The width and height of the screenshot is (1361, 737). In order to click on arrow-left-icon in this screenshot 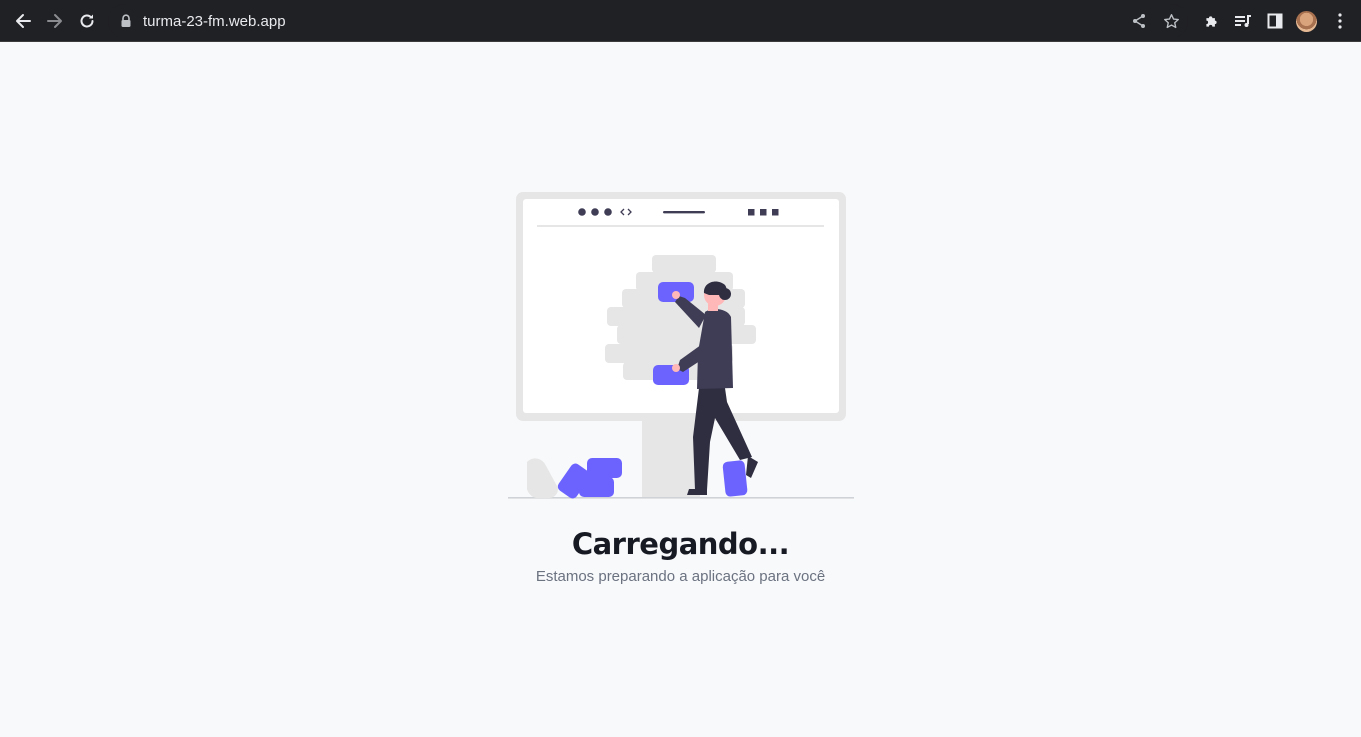, I will do `click(23, 21)`.